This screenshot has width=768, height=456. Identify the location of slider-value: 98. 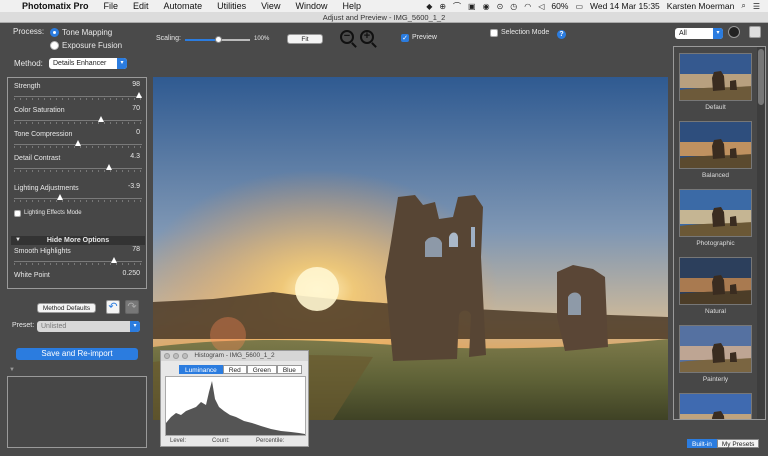
(136, 84).